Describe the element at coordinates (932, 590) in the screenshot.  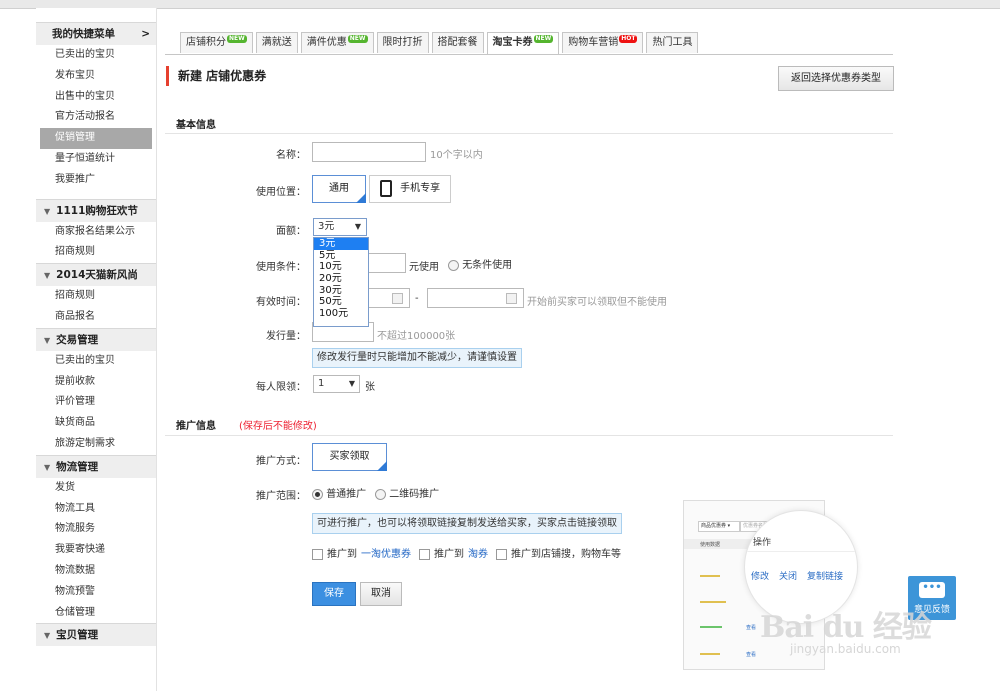
I see `chat-icon: •••` at that location.